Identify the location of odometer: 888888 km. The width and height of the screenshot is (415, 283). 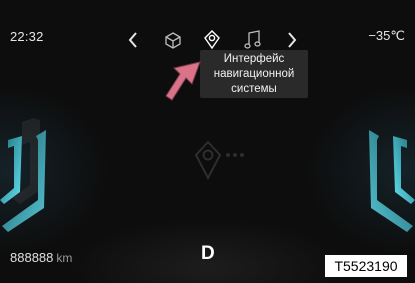
(41, 257).